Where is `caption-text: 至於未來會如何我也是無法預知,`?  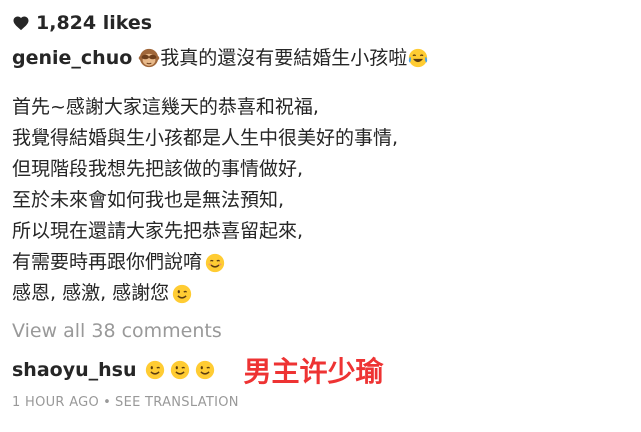 caption-text: 至於未來會如何我也是無法預知, is located at coordinates (148, 200).